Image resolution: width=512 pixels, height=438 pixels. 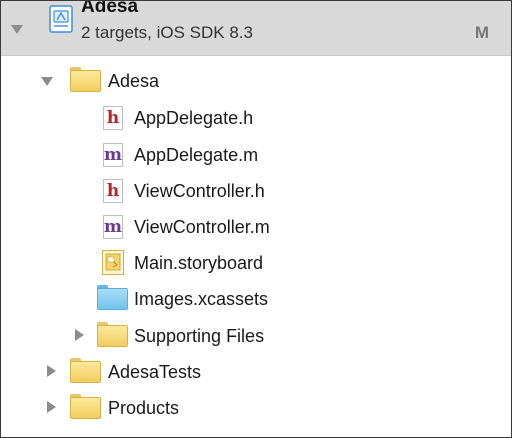 What do you see at coordinates (144, 408) in the screenshot?
I see `group-products-label: Products` at bounding box center [144, 408].